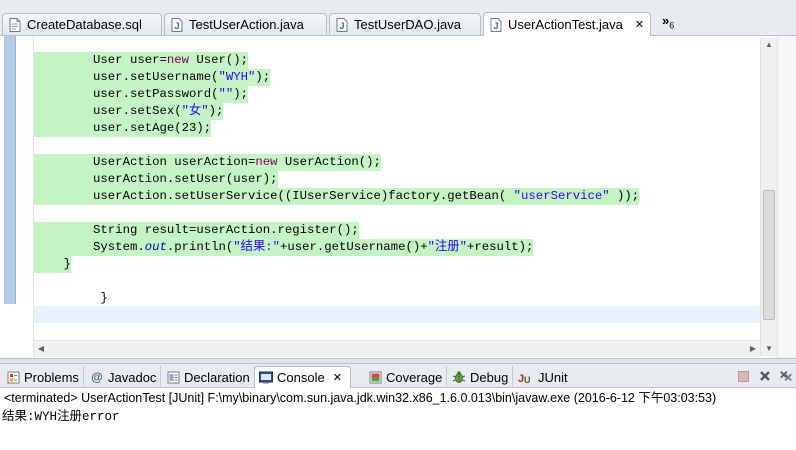 This screenshot has width=796, height=450. Describe the element at coordinates (786, 376) in the screenshot. I see `remove-all-terminated-icon` at that location.